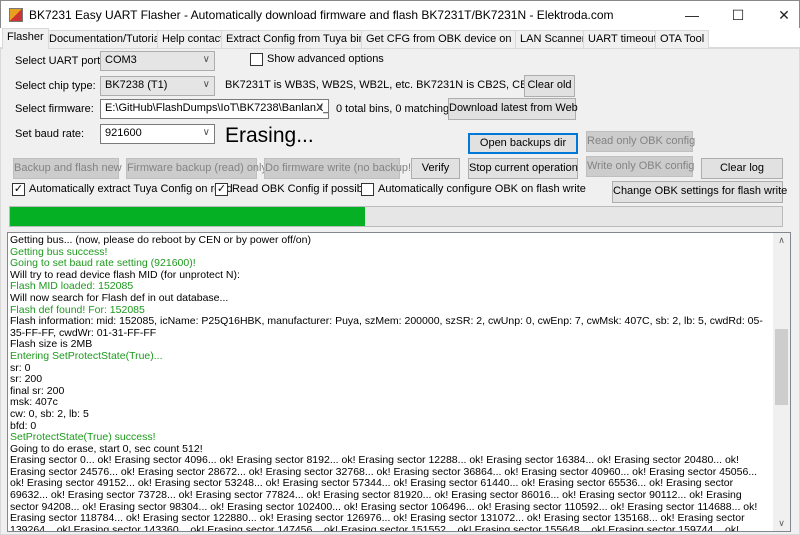 The image size is (800, 535). Describe the element at coordinates (136, 85) in the screenshot. I see `chip-type-value: BK7238 (T1)` at that location.